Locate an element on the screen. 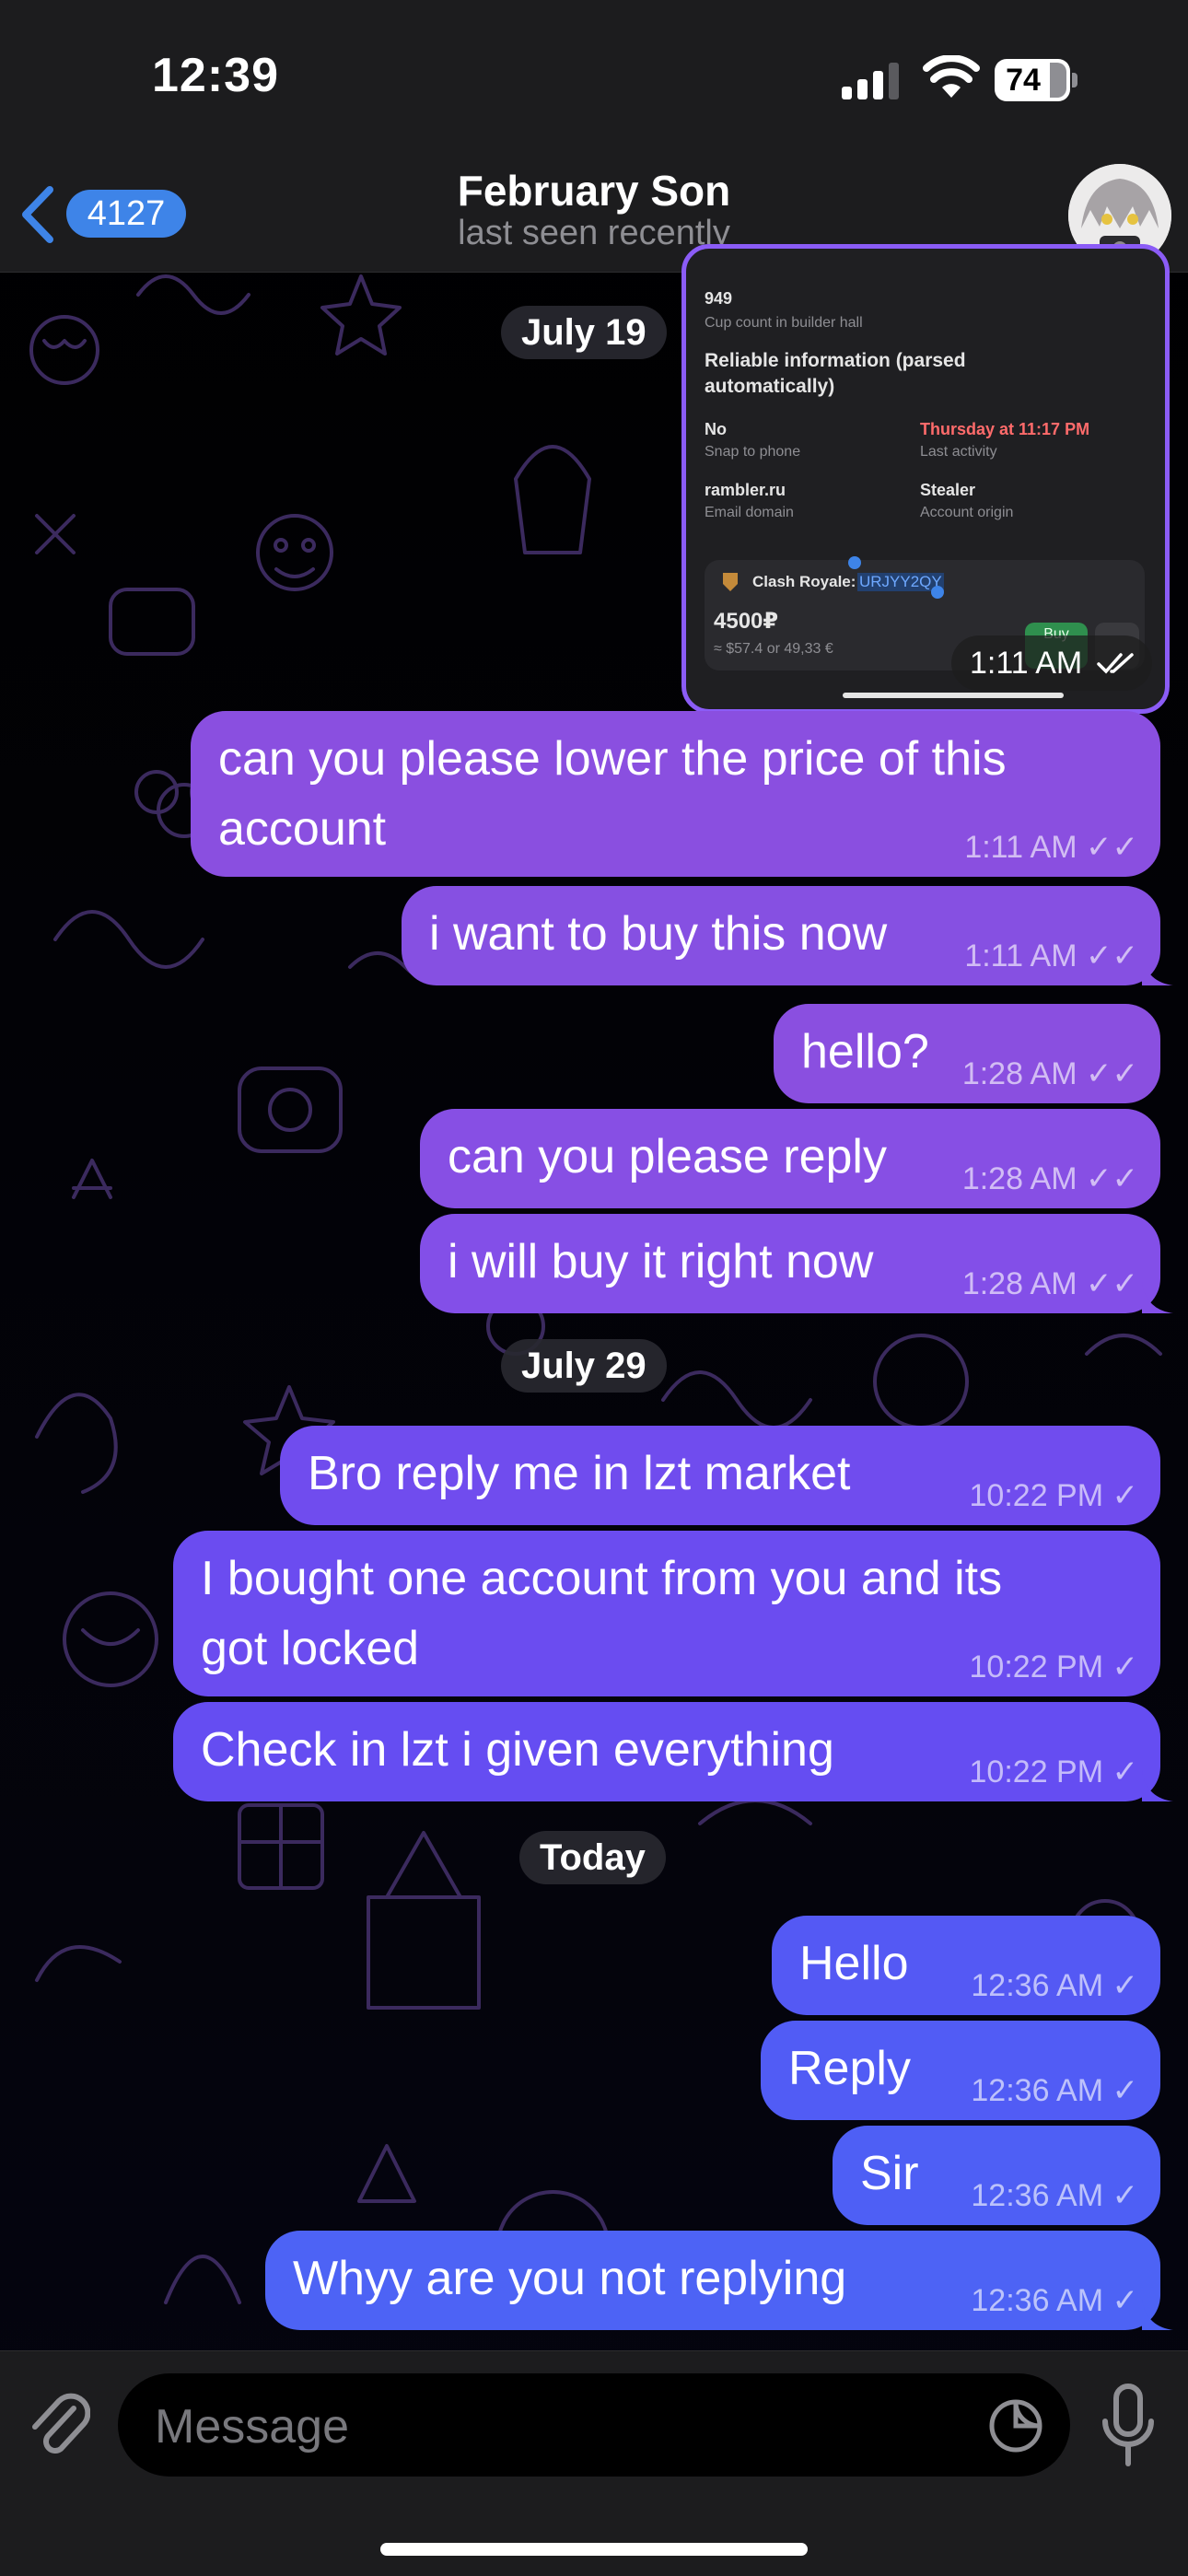  message-text: account is located at coordinates (302, 829).